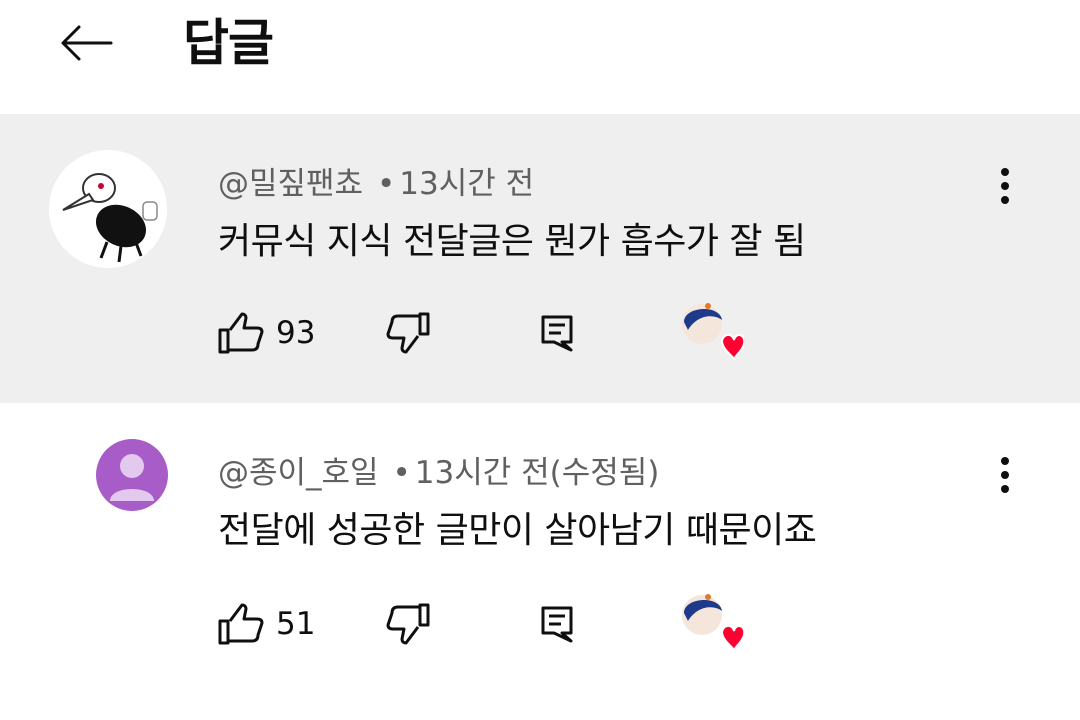 The height and width of the screenshot is (720, 1080). I want to click on comment-meta: @종이_호일 • 13시간 전(수정됨), so click(438, 469).